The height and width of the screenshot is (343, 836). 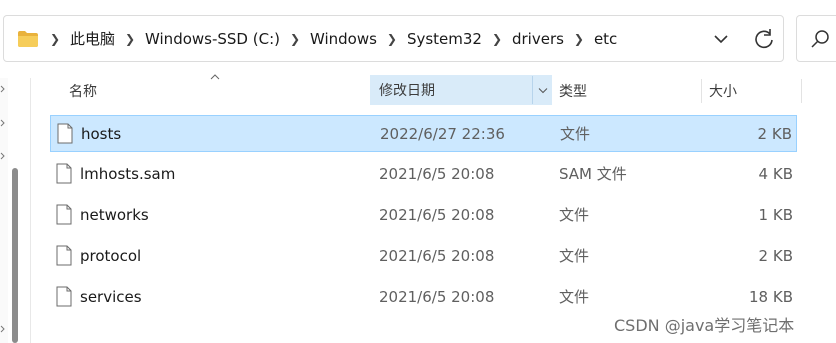 I want to click on column-date-label: 修改日期, so click(x=407, y=91).